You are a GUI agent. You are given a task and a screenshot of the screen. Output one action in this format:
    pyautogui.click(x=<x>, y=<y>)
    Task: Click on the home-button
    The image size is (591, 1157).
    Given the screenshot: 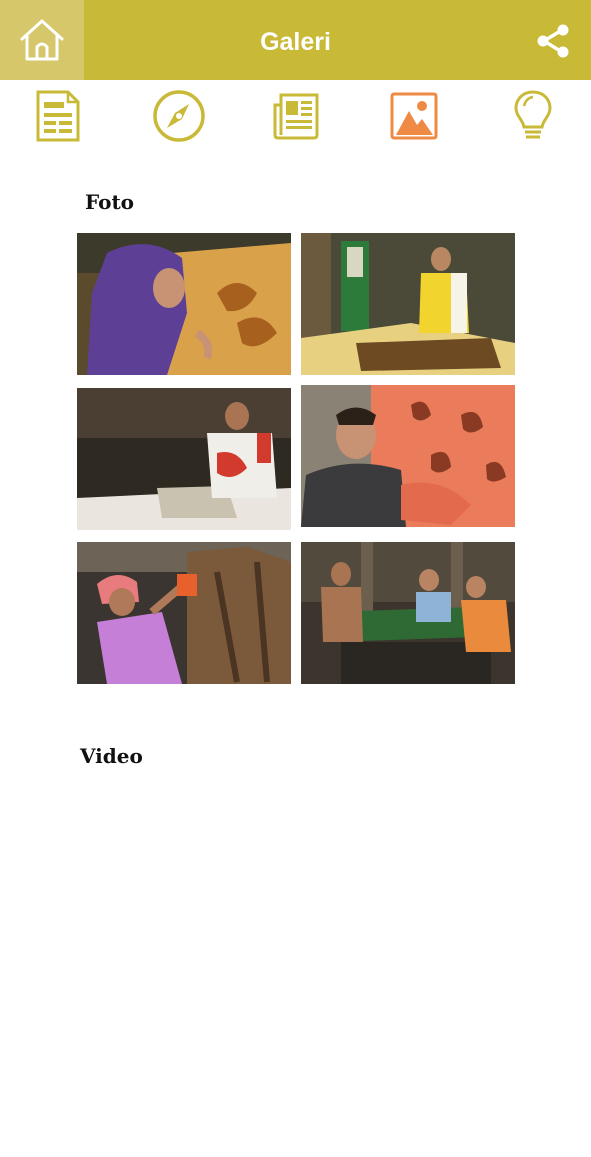 What is the action you would take?
    pyautogui.click(x=42, y=40)
    